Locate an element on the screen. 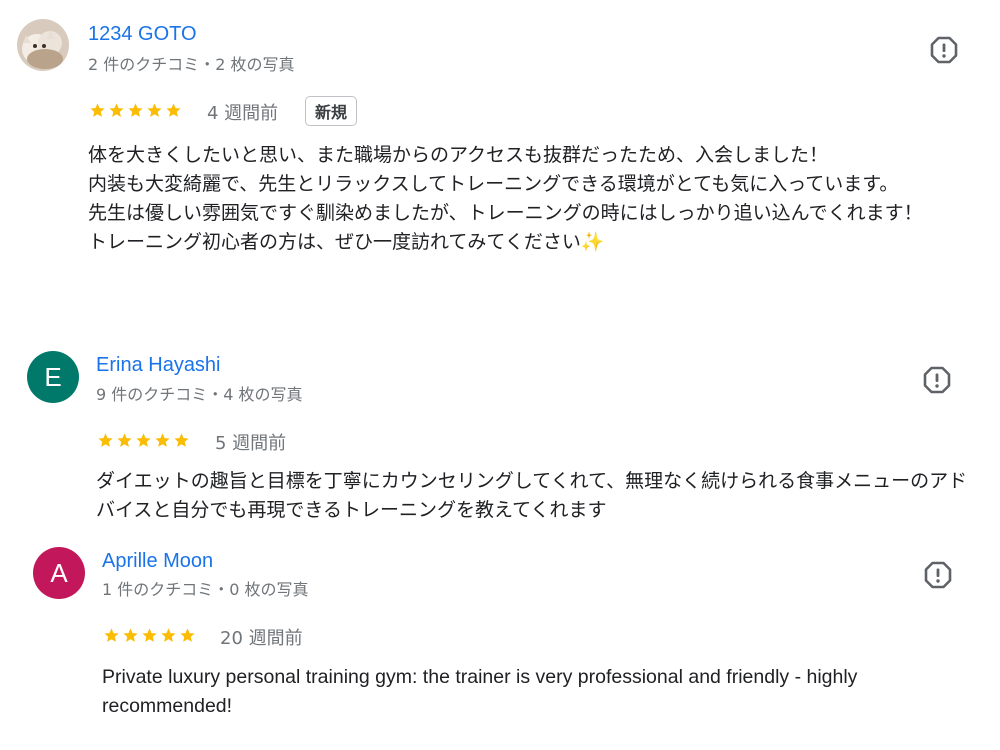  cat-photo-avatar-icon is located at coordinates (43, 45).